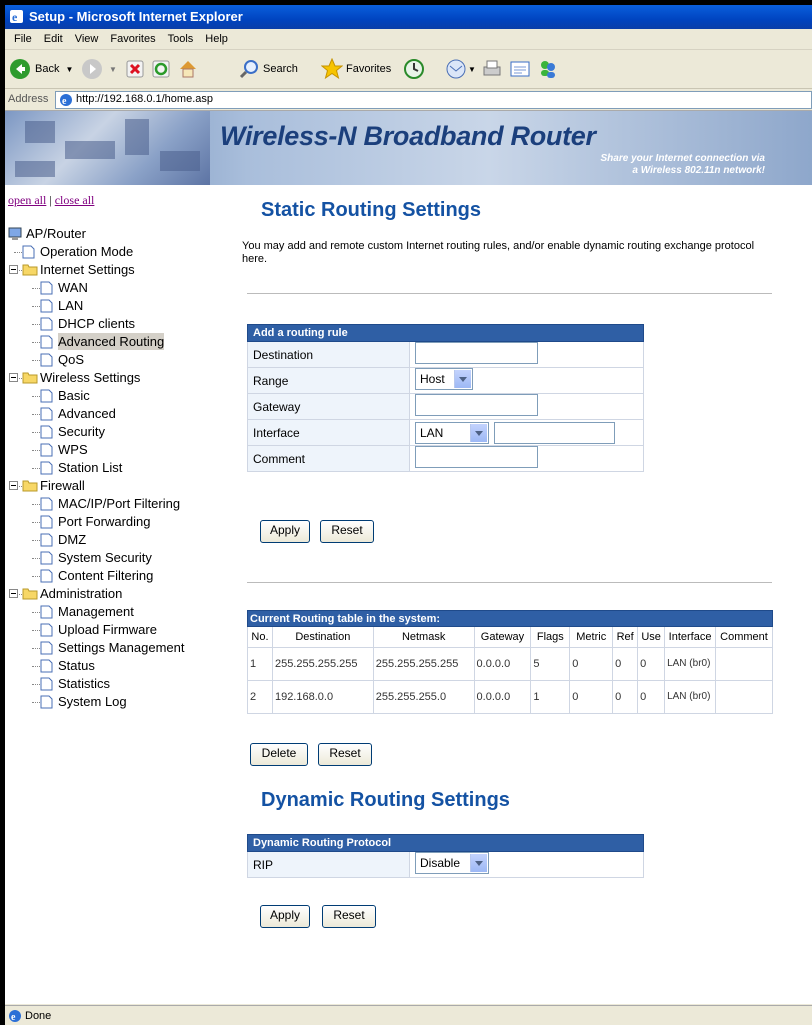 This screenshot has width=812, height=1025. Describe the element at coordinates (111, 341) in the screenshot. I see `tree-item-label: Advanced Routing` at that location.